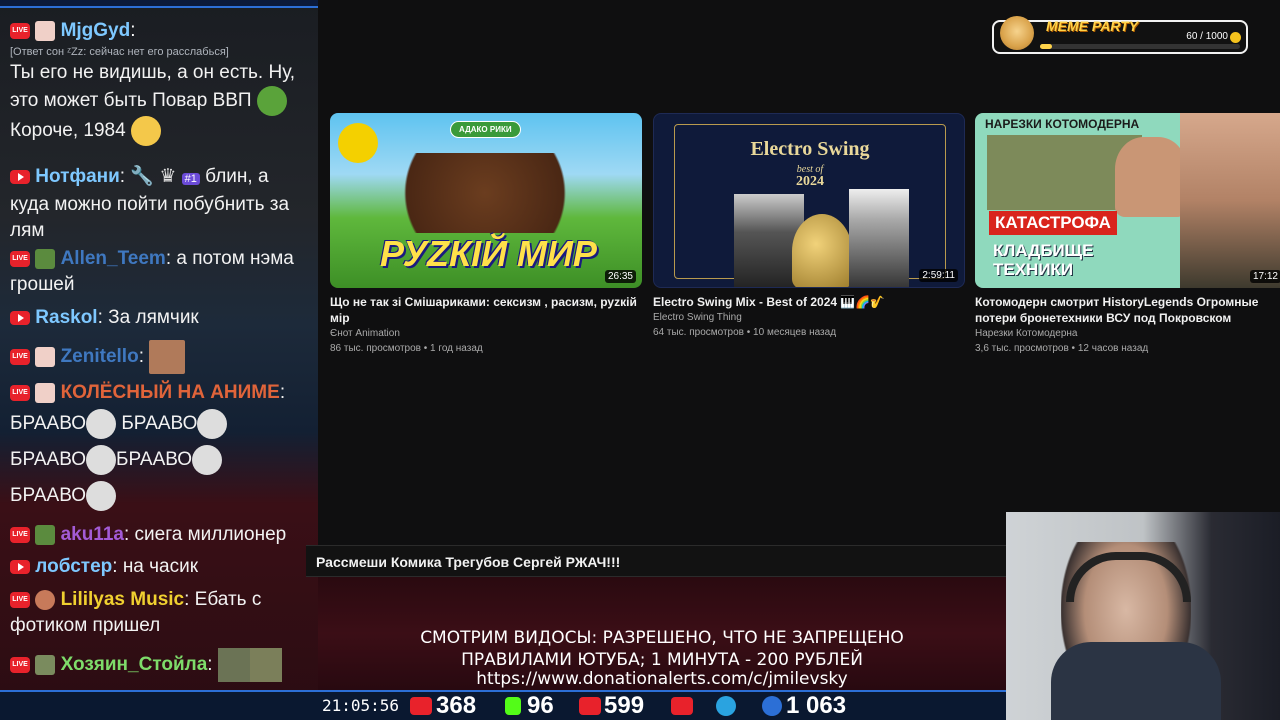 This screenshot has height=720, width=1280. I want to click on video-stats: 3,6 тыс. просмотров • 12 часов назад, so click(1062, 348).